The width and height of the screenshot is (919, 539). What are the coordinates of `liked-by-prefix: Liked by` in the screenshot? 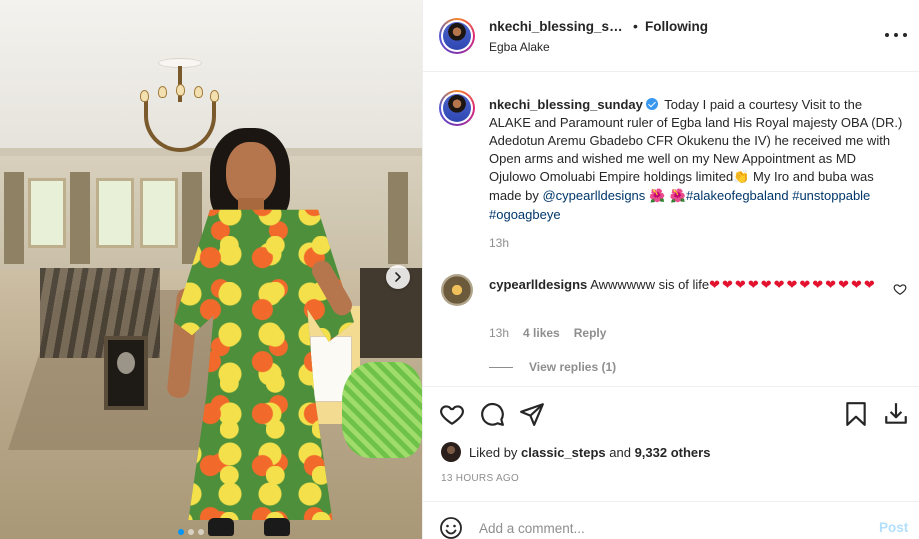 It's located at (493, 452).